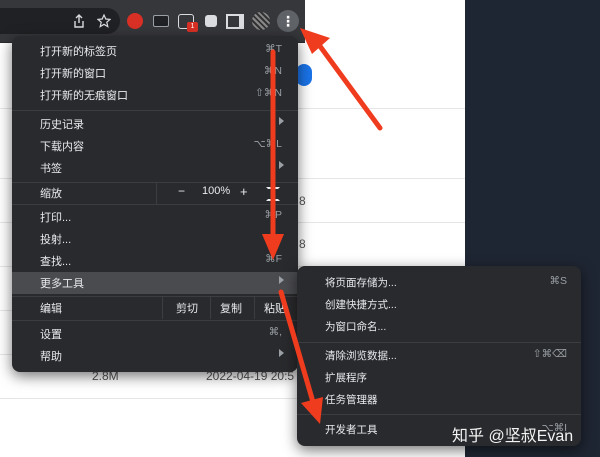 The width and height of the screenshot is (600, 457). What do you see at coordinates (155, 146) in the screenshot?
I see `menu-item-downloads: 下载内容 ⌥⌘L` at bounding box center [155, 146].